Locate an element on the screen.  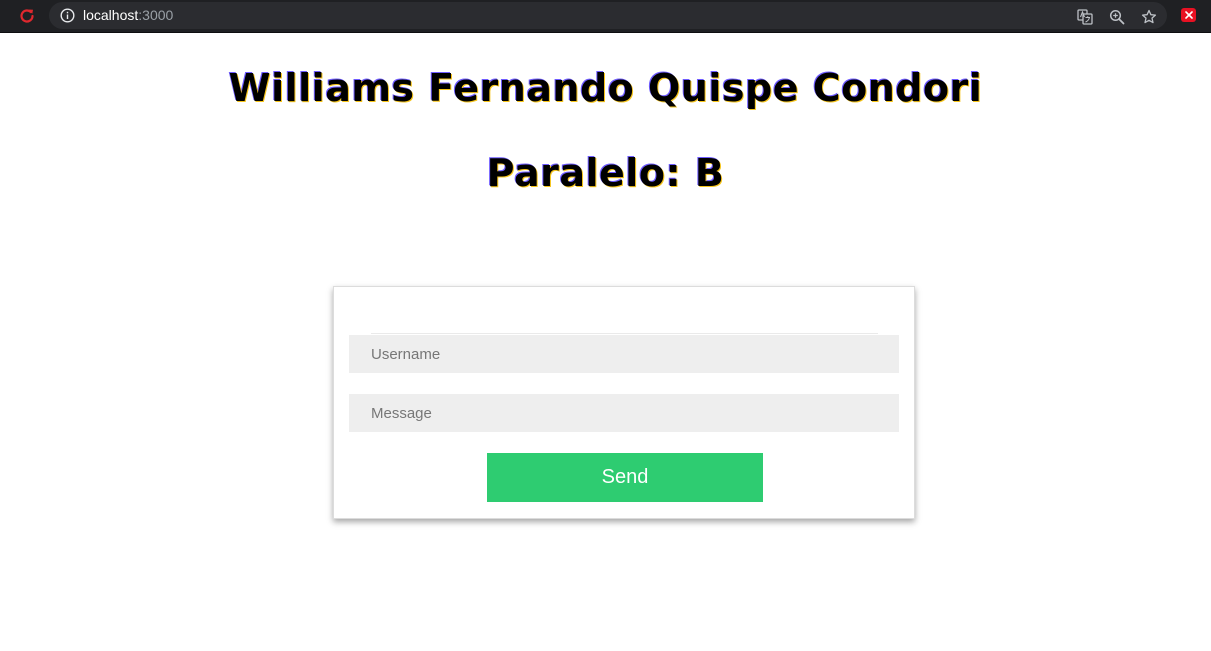
page-subtitle: Paralelo: B is located at coordinates (605, 173).